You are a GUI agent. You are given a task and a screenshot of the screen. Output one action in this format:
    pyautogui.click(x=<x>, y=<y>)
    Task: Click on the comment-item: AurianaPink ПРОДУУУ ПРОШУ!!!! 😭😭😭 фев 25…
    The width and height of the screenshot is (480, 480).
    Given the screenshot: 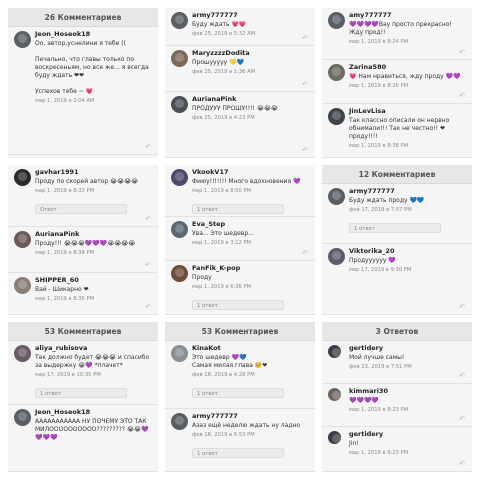 What is the action you would take?
    pyautogui.click(x=240, y=125)
    